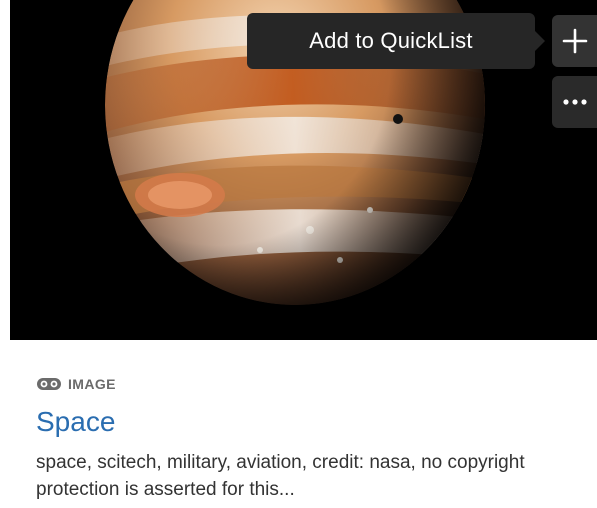 The height and width of the screenshot is (508, 597). What do you see at coordinates (75, 422) in the screenshot?
I see `item-title-link: Space` at bounding box center [75, 422].